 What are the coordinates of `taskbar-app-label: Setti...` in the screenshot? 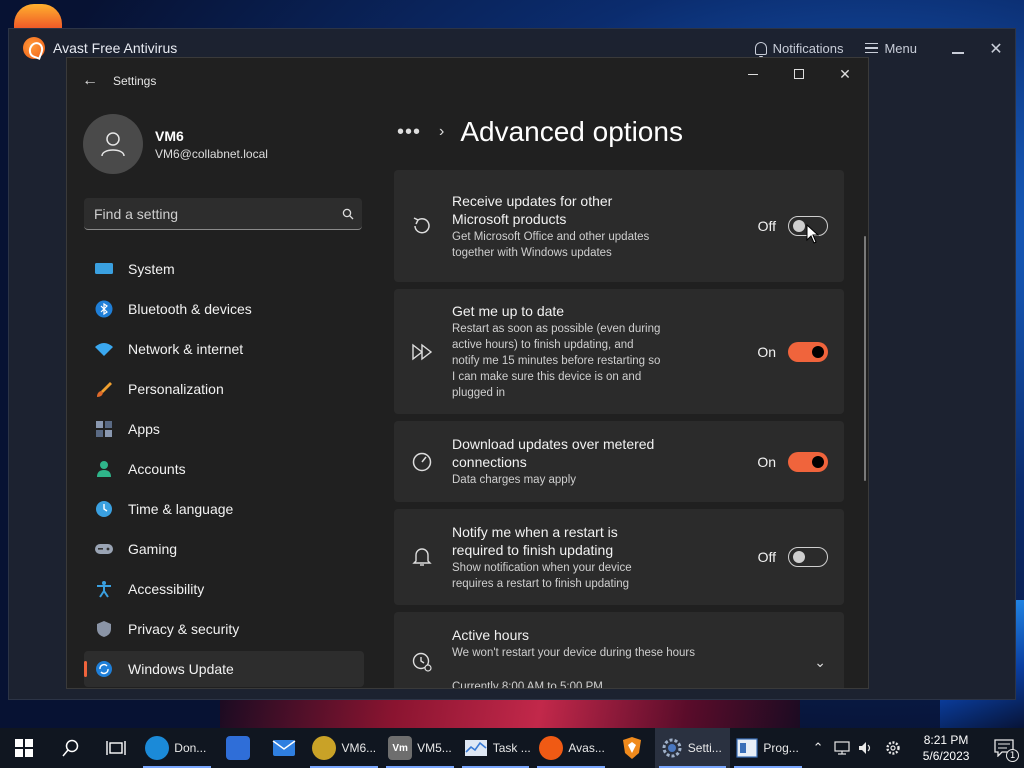 It's located at (704, 748).